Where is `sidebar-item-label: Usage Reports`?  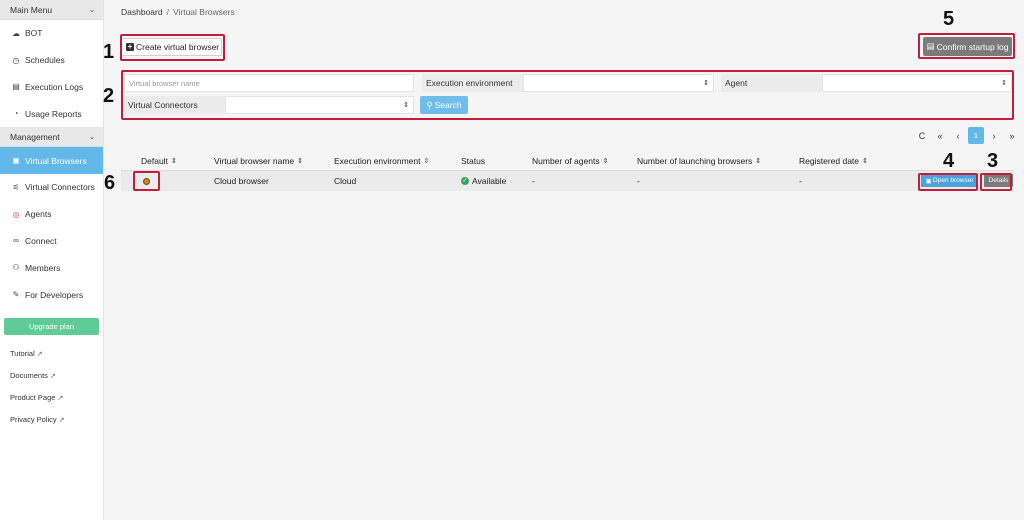 sidebar-item-label: Usage Reports is located at coordinates (53, 113).